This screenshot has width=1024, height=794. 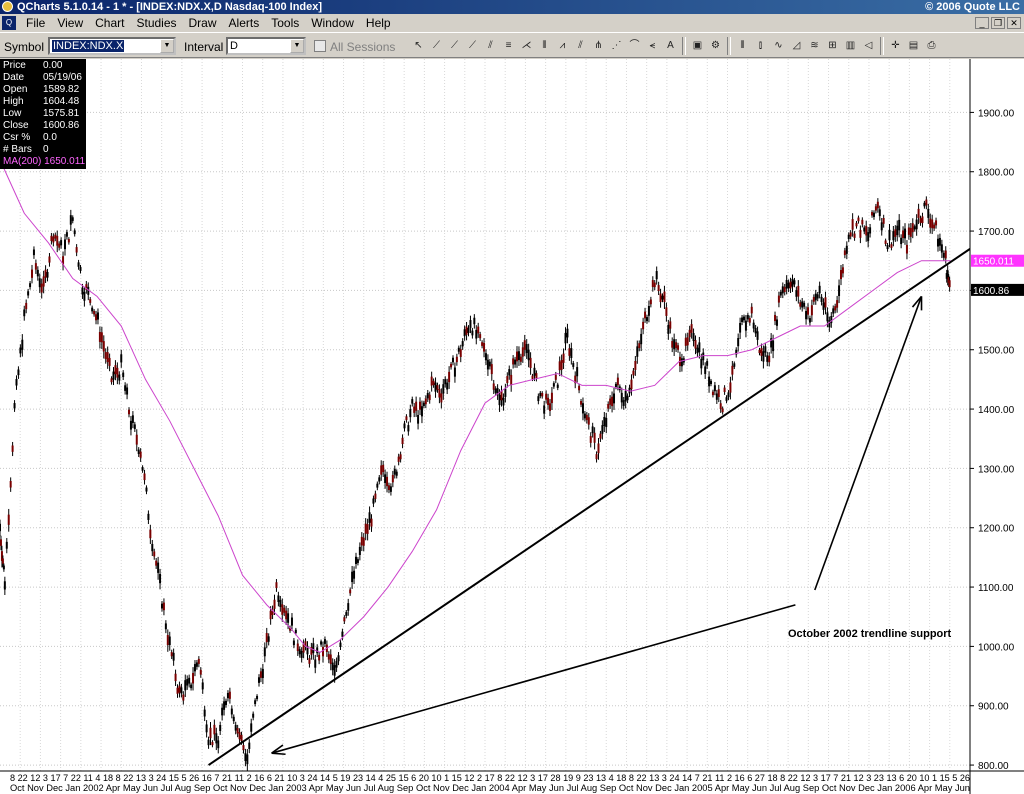 I want to click on andrews-tool-icon: ⪪, so click(x=652, y=46).